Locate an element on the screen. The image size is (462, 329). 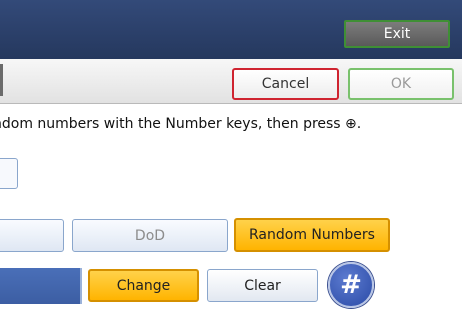
dod-button: DoD is located at coordinates (150, 235).